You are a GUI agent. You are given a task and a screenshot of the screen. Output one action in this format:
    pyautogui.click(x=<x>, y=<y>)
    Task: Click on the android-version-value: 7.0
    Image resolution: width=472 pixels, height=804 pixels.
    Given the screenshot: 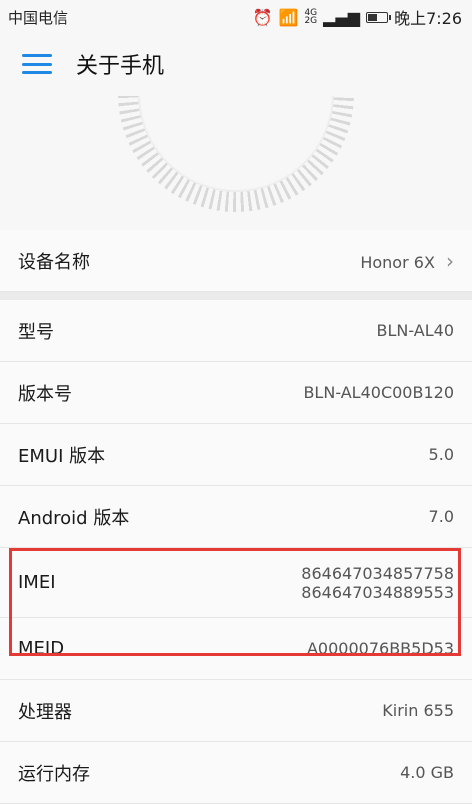 What is the action you would take?
    pyautogui.click(x=441, y=516)
    